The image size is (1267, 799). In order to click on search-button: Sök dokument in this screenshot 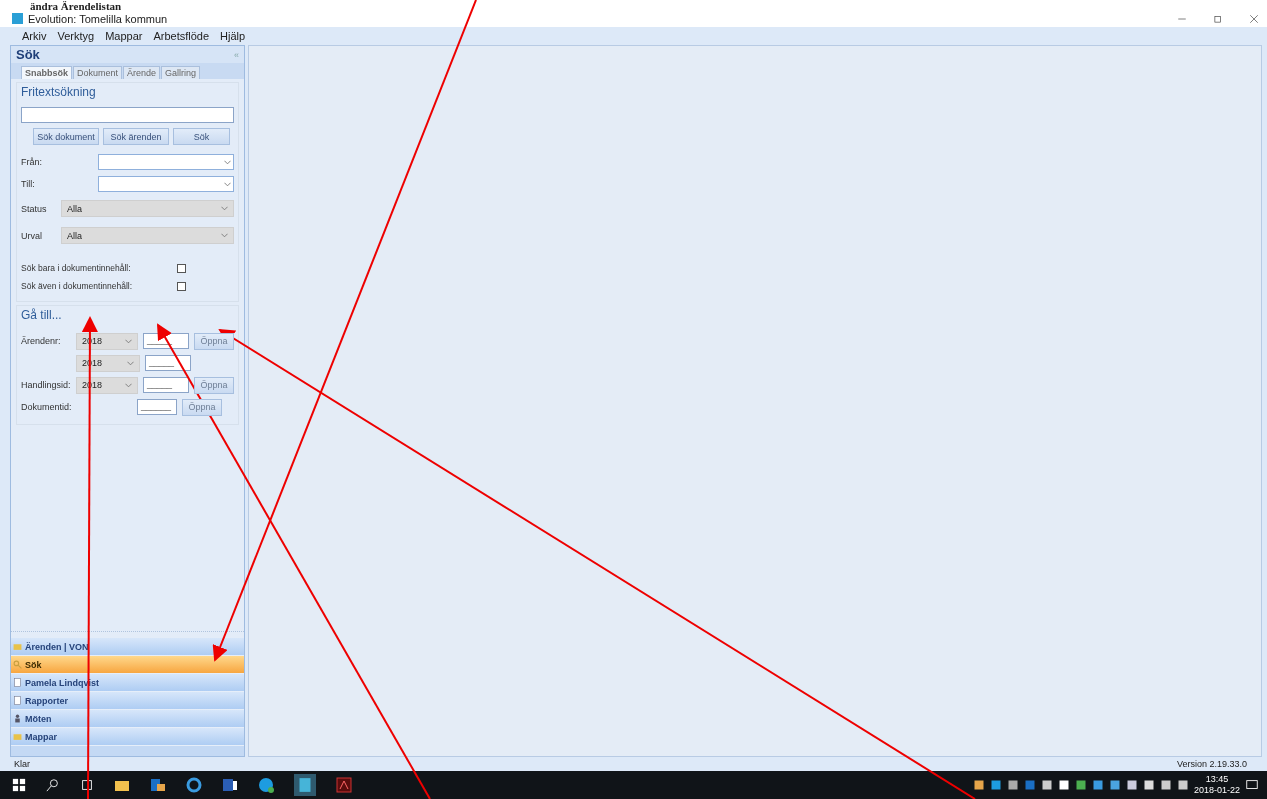, I will do `click(66, 136)`.